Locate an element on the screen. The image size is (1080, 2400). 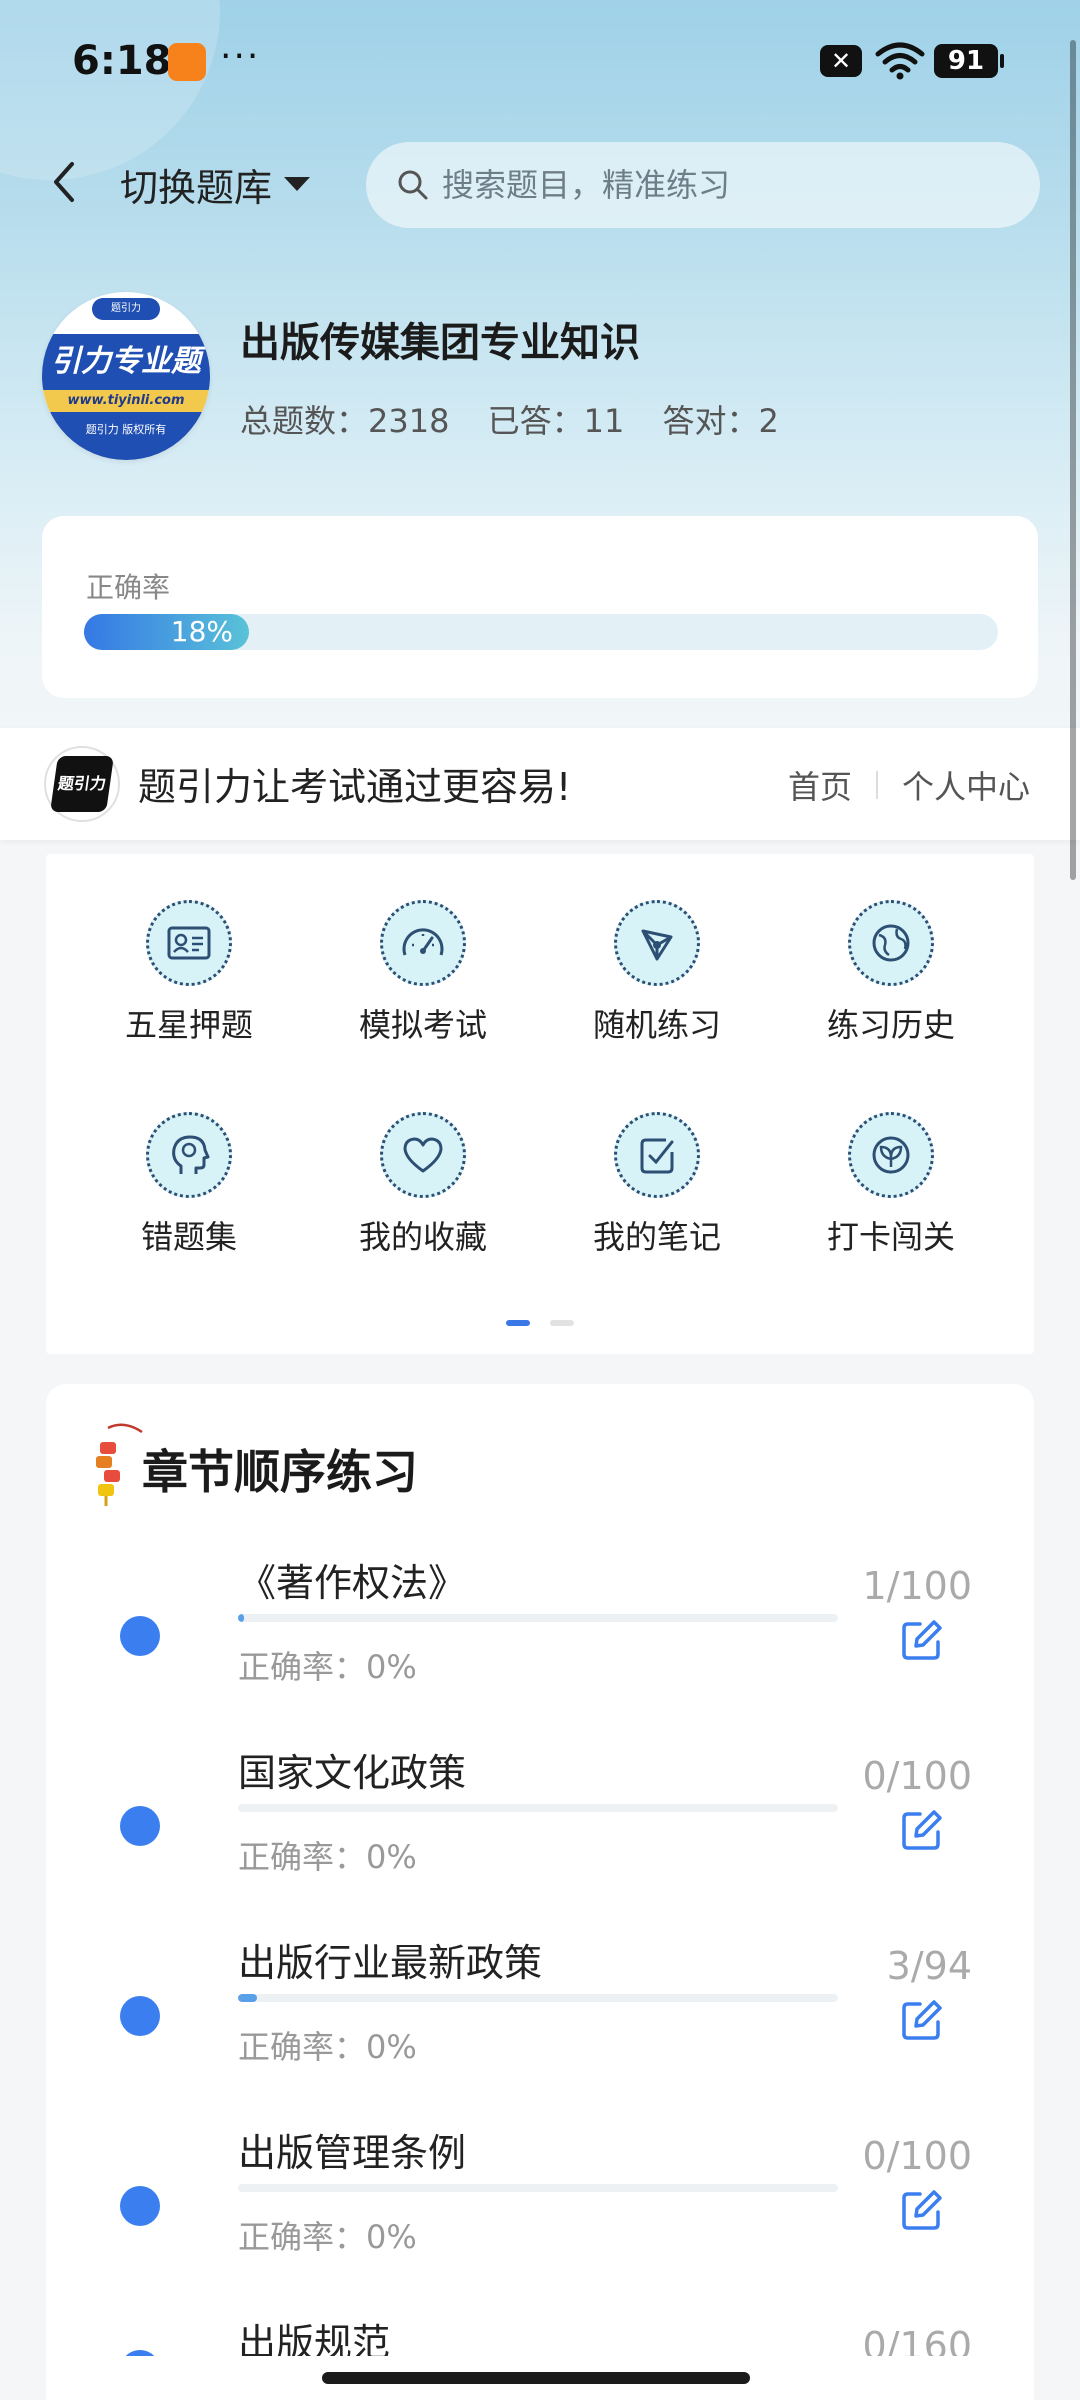
heart-icon is located at coordinates (423, 1155).